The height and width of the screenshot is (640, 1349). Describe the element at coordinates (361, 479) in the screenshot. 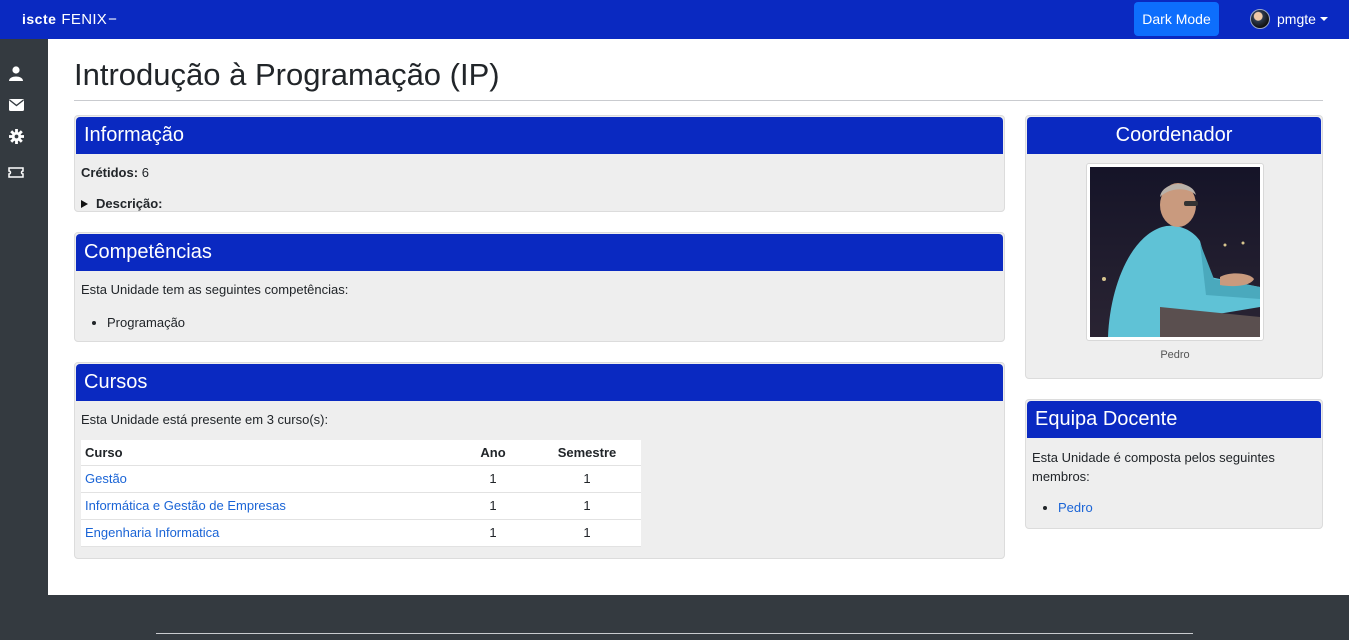

I see `table-row: Gestão 1 1` at that location.